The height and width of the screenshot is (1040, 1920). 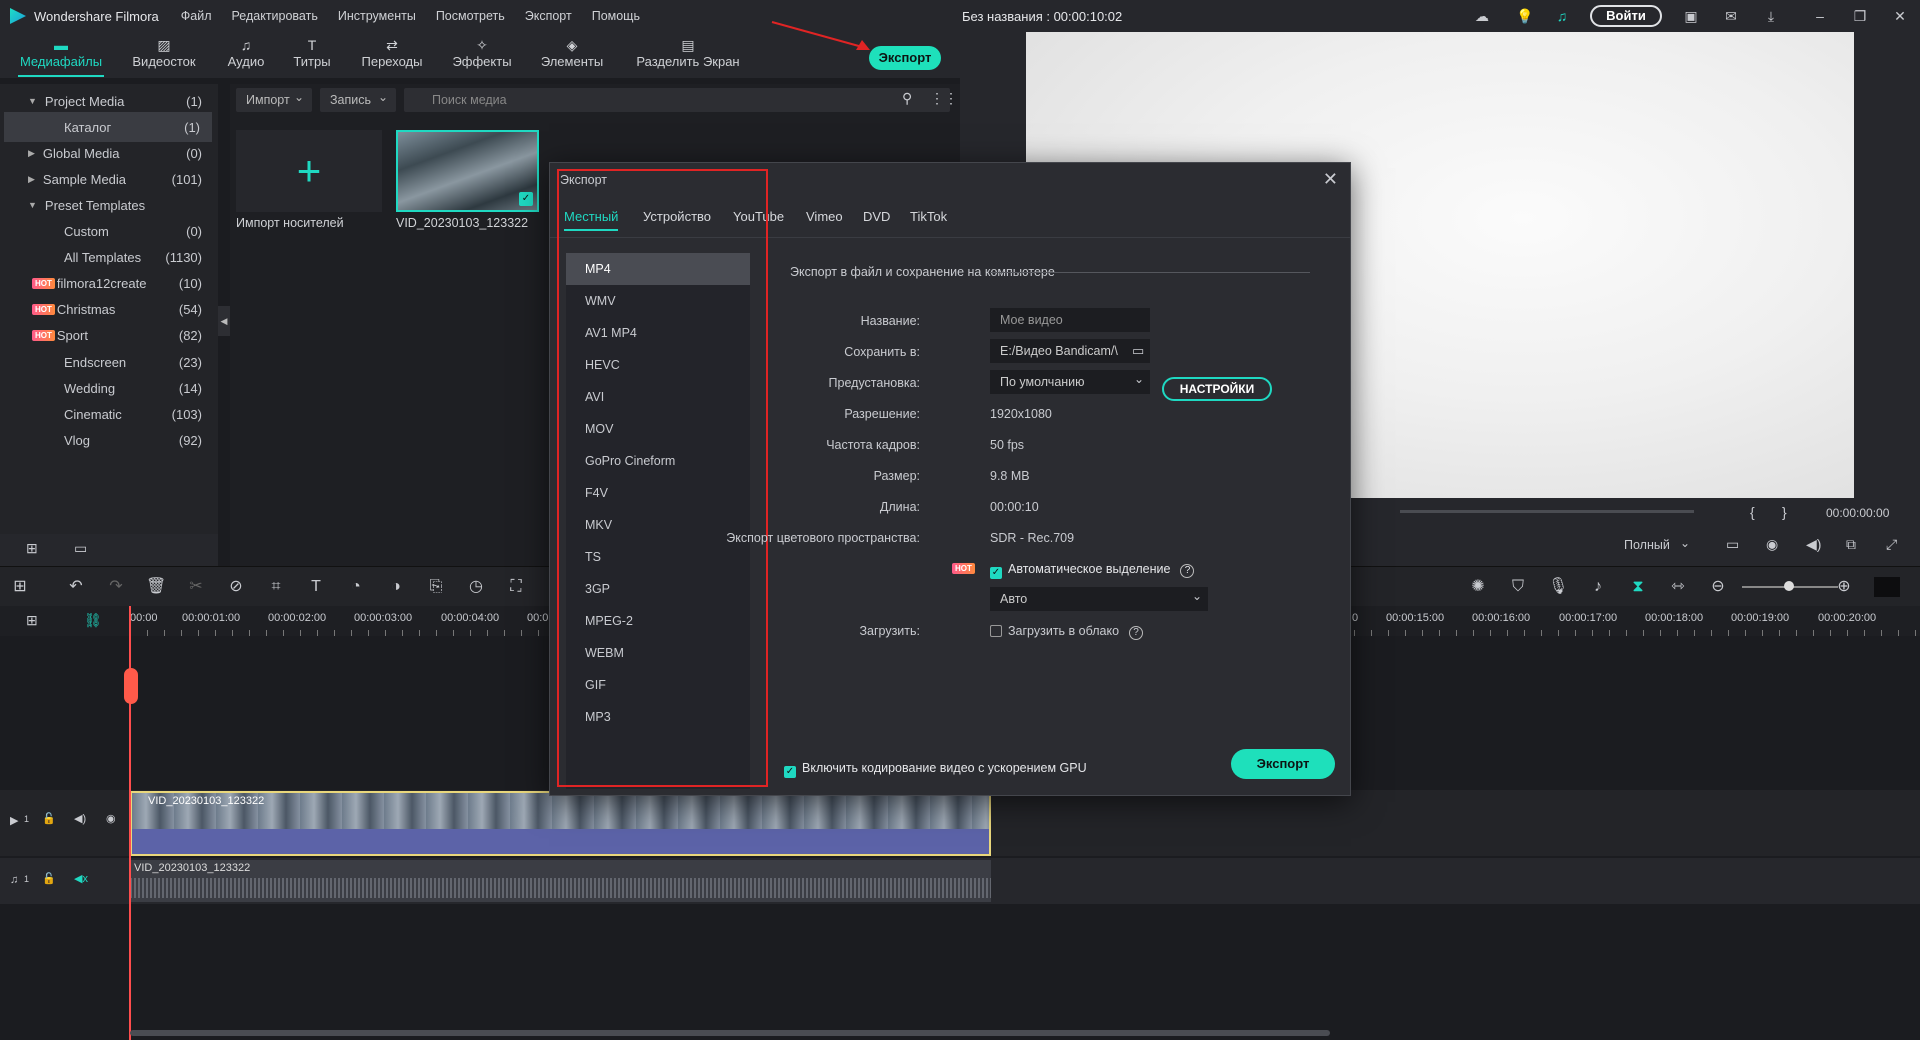 I want to click on import-dropdown: Импорт, so click(x=274, y=98).